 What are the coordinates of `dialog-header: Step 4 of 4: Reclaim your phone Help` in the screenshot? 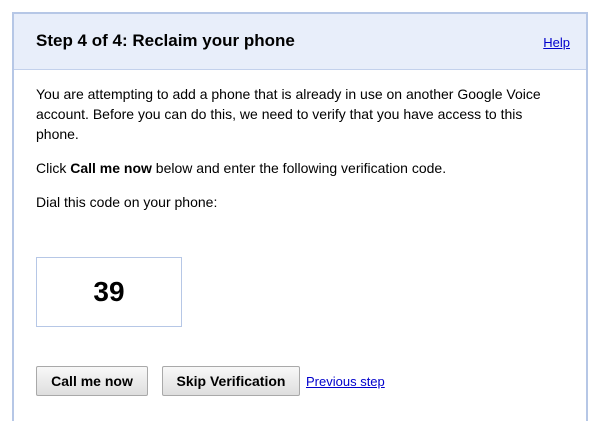 It's located at (300, 42).